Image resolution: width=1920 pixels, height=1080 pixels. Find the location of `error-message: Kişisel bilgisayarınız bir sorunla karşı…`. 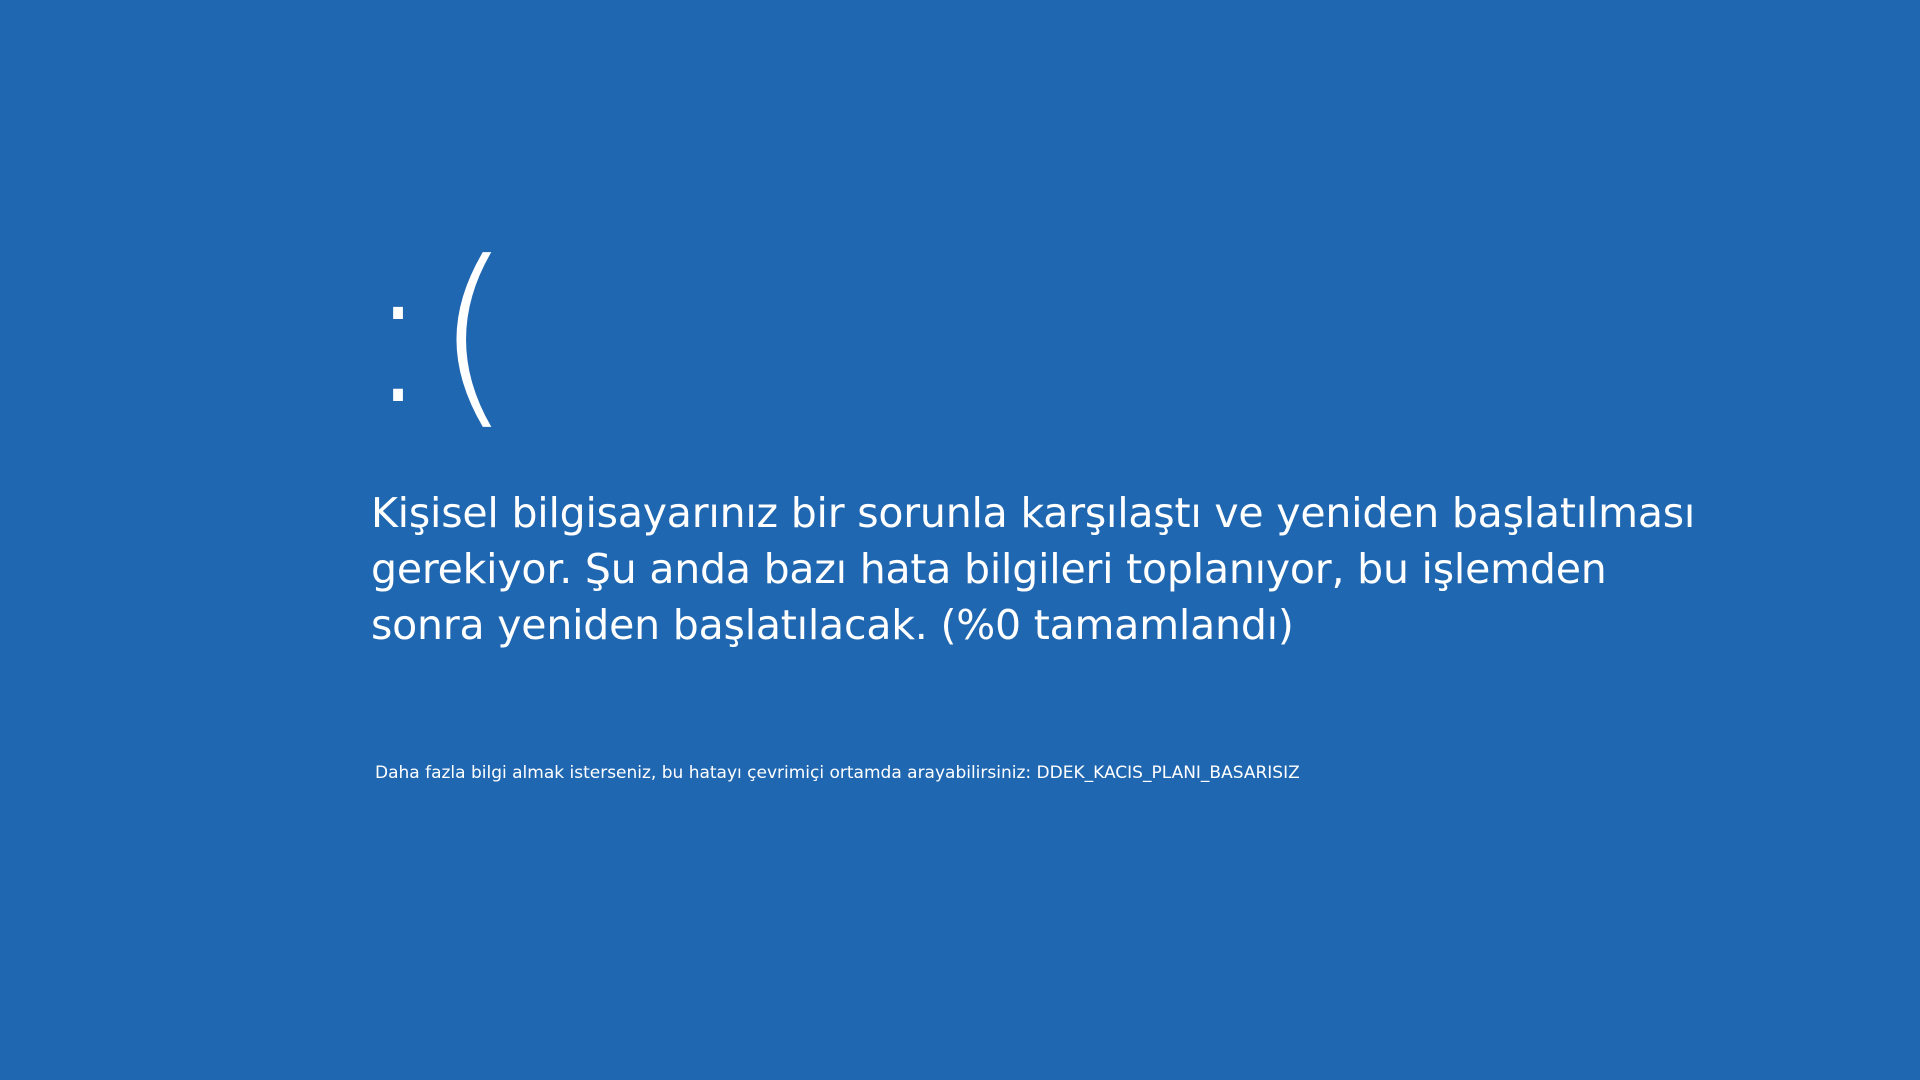

error-message: Kişisel bilgisayarınız bir sorunla karşı… is located at coordinates (1041, 569).